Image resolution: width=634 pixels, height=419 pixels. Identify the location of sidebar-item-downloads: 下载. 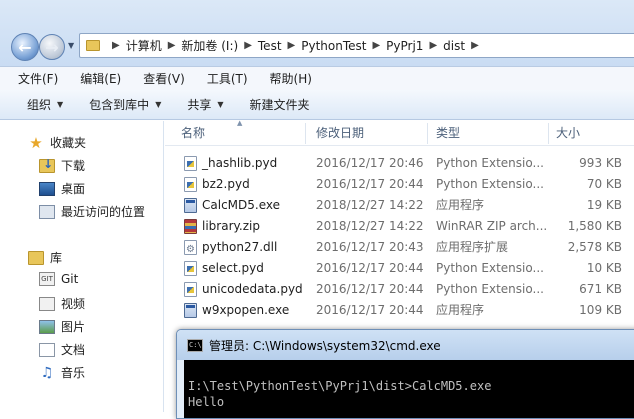
(62, 165).